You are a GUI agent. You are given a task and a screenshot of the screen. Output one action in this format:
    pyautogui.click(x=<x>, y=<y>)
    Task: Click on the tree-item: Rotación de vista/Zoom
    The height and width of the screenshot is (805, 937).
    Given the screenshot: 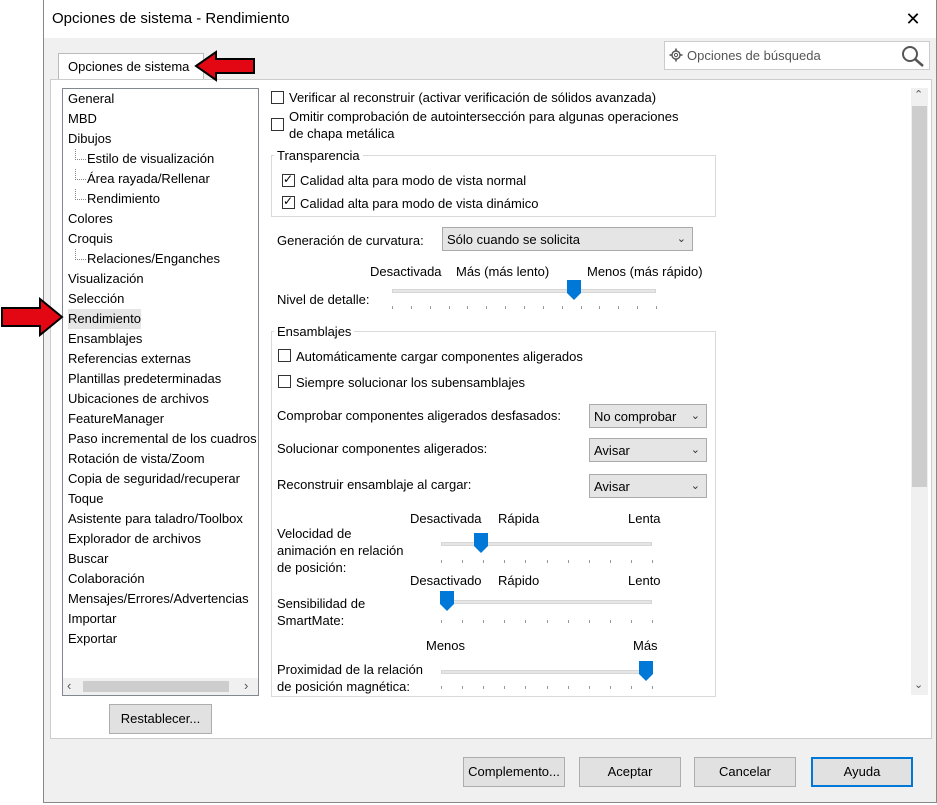 What is the action you would take?
    pyautogui.click(x=136, y=459)
    